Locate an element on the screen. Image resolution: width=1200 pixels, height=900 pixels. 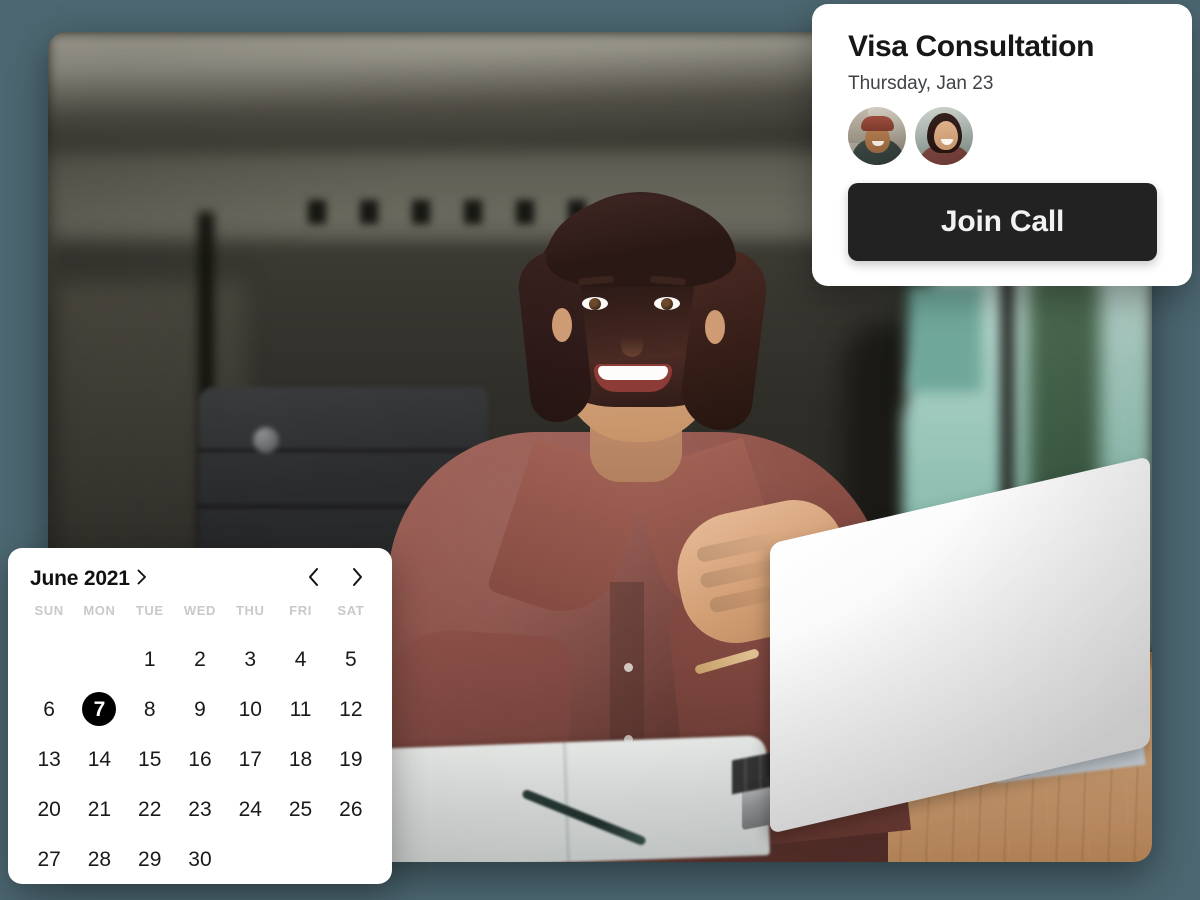
calendar-day-label: 30 is located at coordinates (200, 859).